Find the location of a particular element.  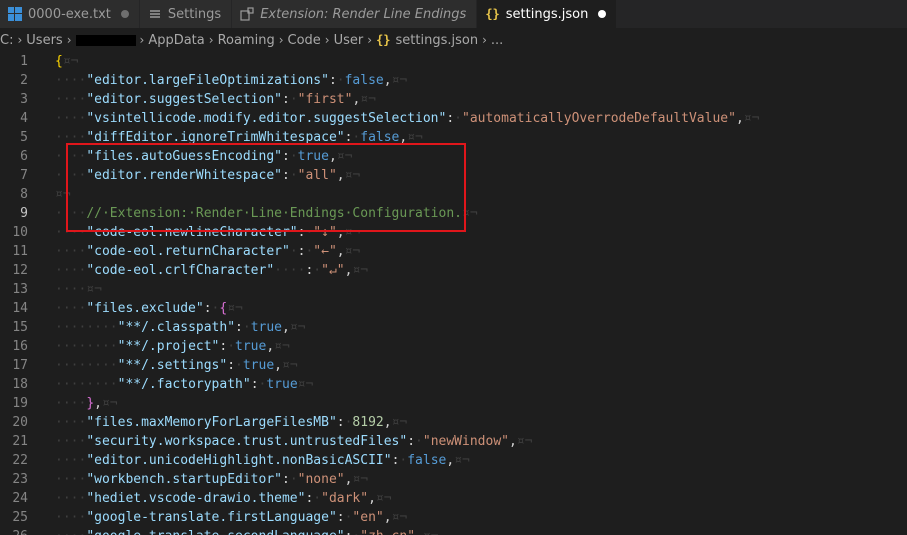

line-number: 6 is located at coordinates (24, 156).